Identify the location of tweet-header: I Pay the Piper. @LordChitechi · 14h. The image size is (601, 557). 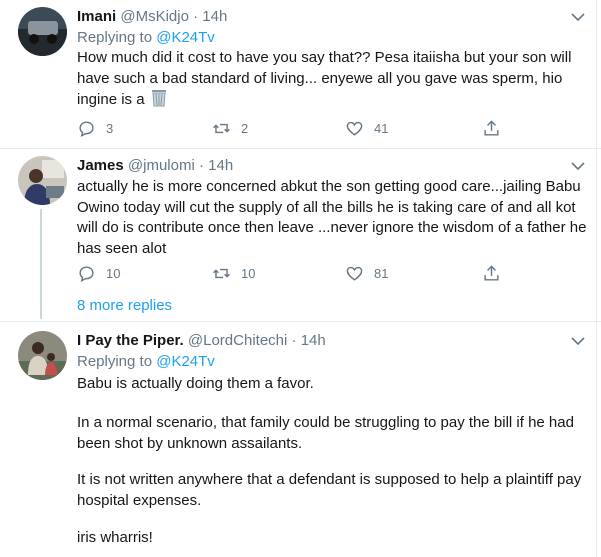
(201, 341).